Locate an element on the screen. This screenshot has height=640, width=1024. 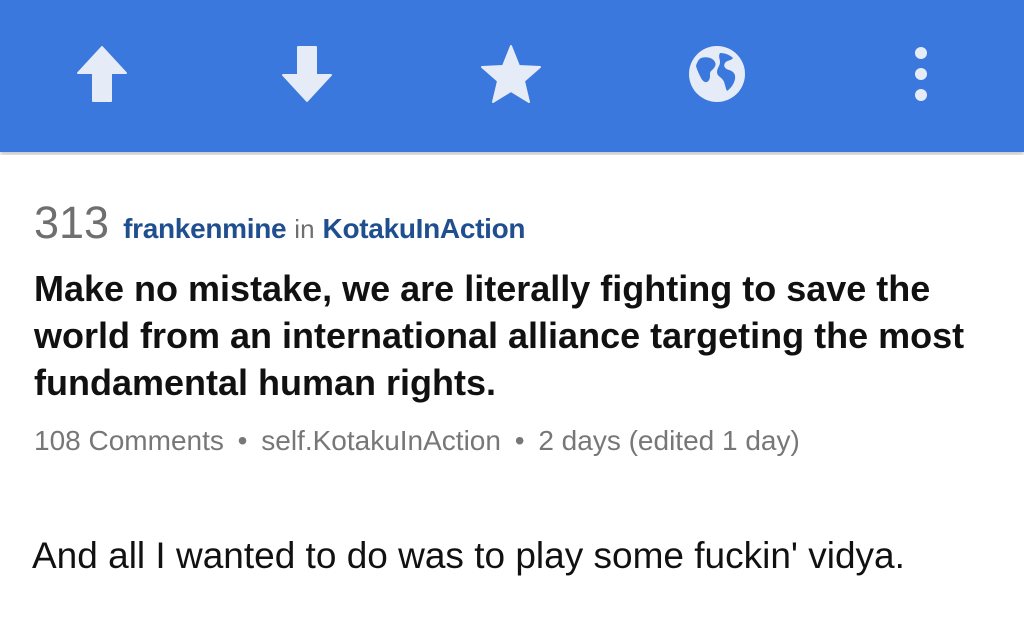
star-icon is located at coordinates (511, 74).